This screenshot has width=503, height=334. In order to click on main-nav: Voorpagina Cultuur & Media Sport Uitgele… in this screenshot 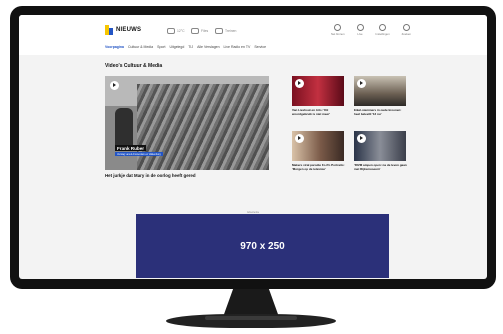, I will do `click(185, 47)`.